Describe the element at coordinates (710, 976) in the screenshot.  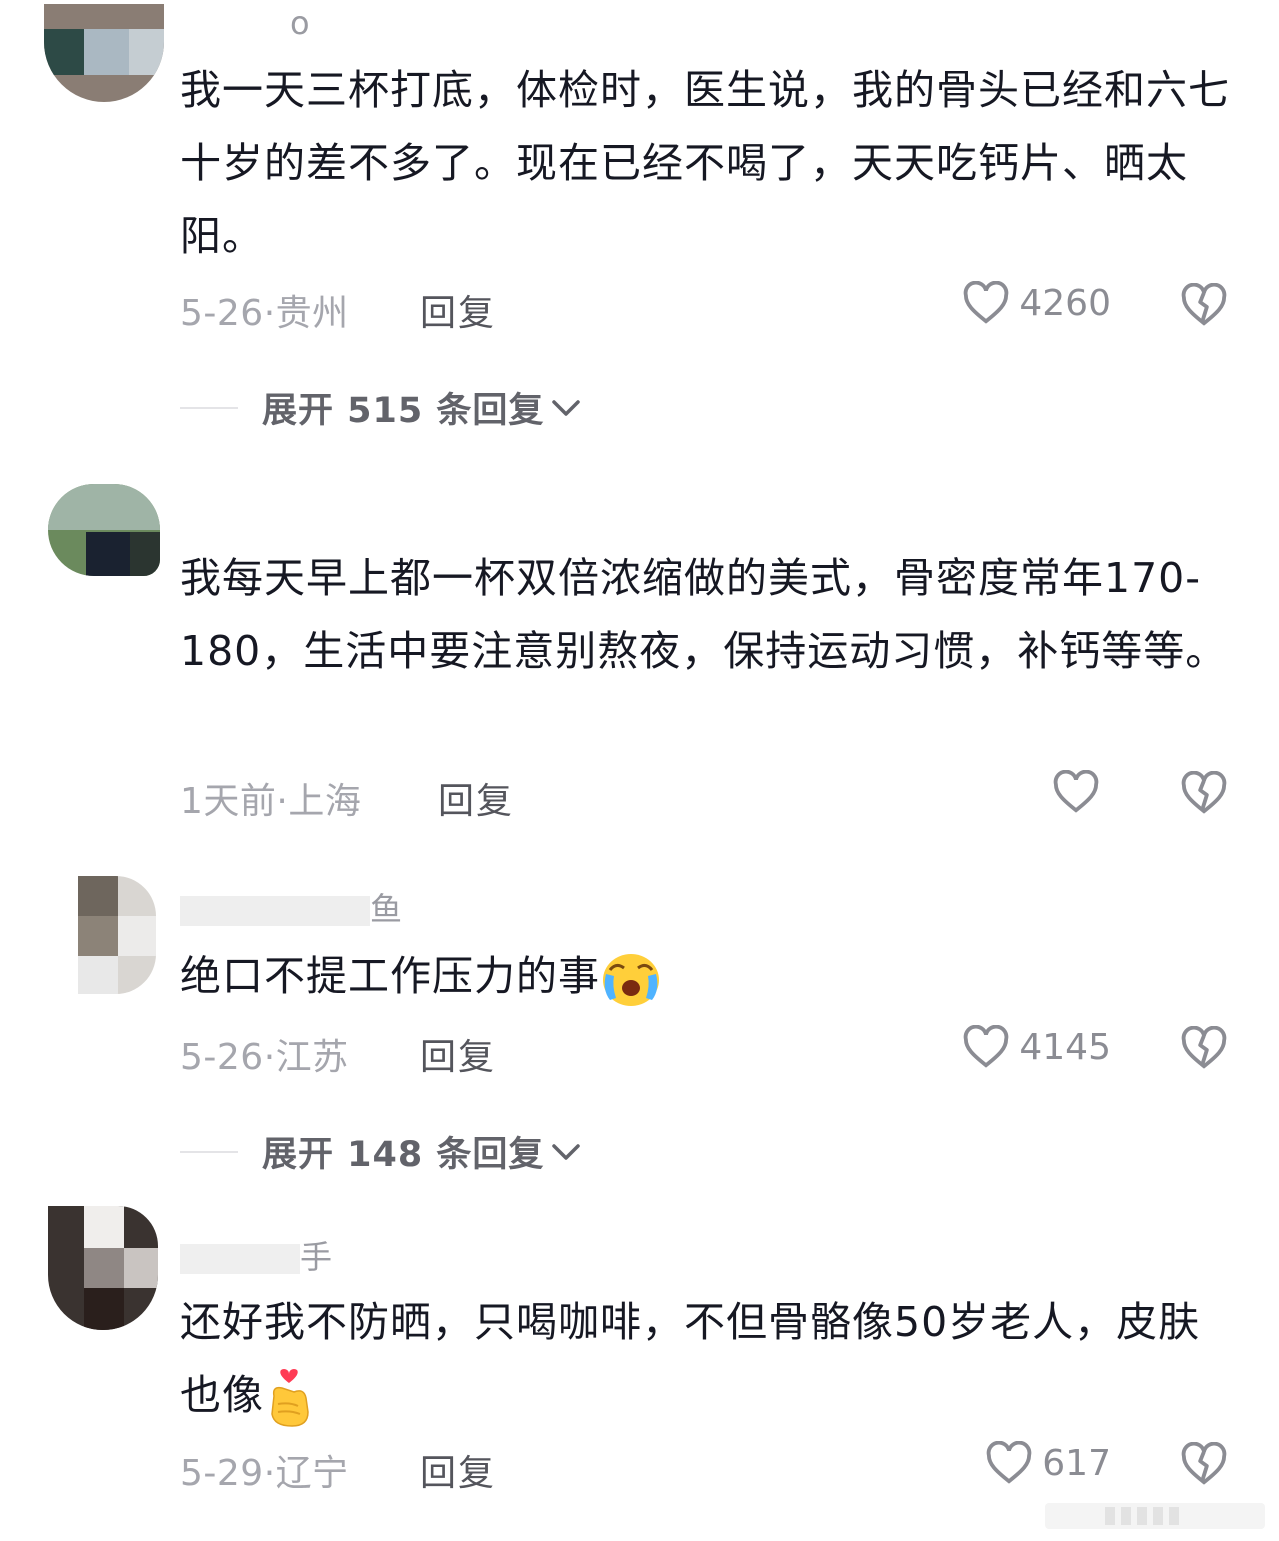
I see `comment-text: 绝口不提工作压力的事` at that location.